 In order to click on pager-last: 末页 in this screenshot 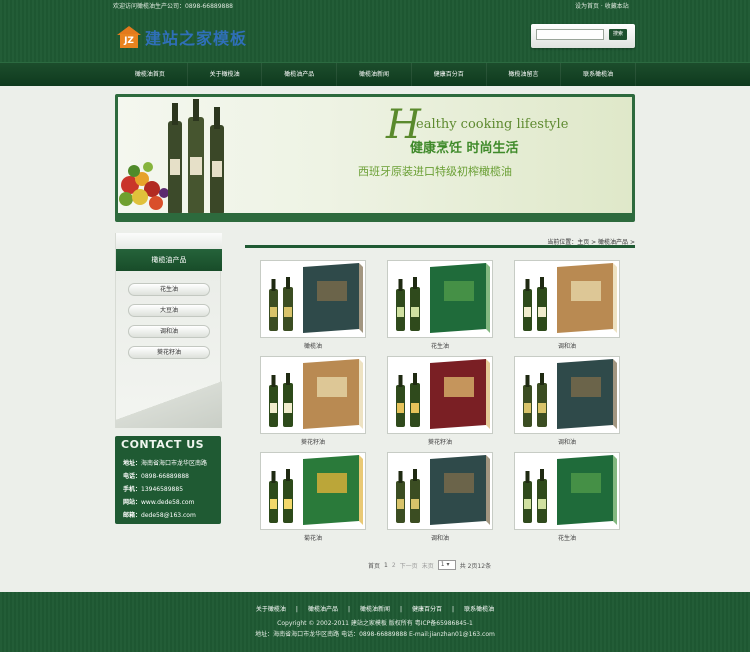, I will do `click(428, 565)`.